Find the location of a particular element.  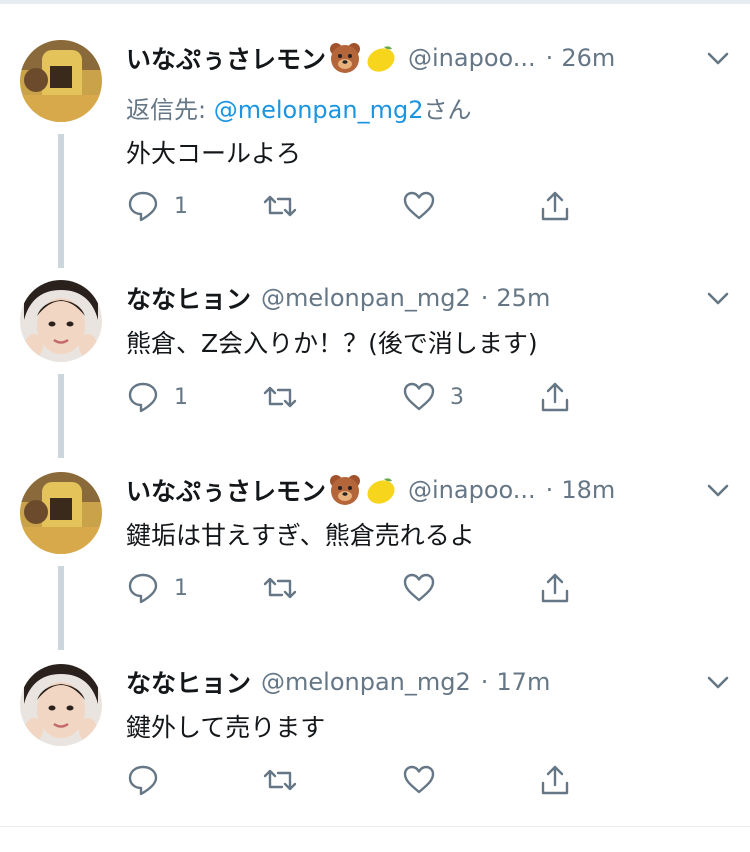

like-count: 3 is located at coordinates (457, 397).